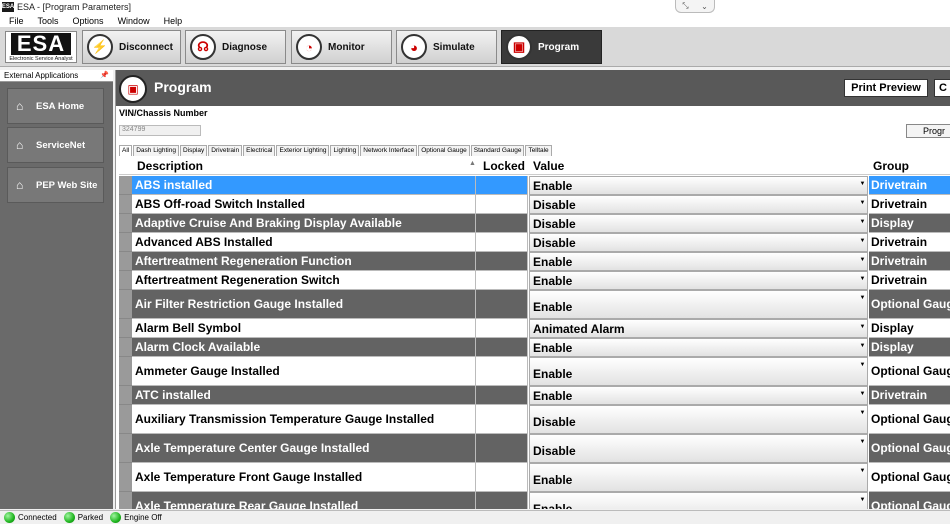  Describe the element at coordinates (341, 47) in the screenshot. I see `monitor-button: ◔ Monitor` at that location.